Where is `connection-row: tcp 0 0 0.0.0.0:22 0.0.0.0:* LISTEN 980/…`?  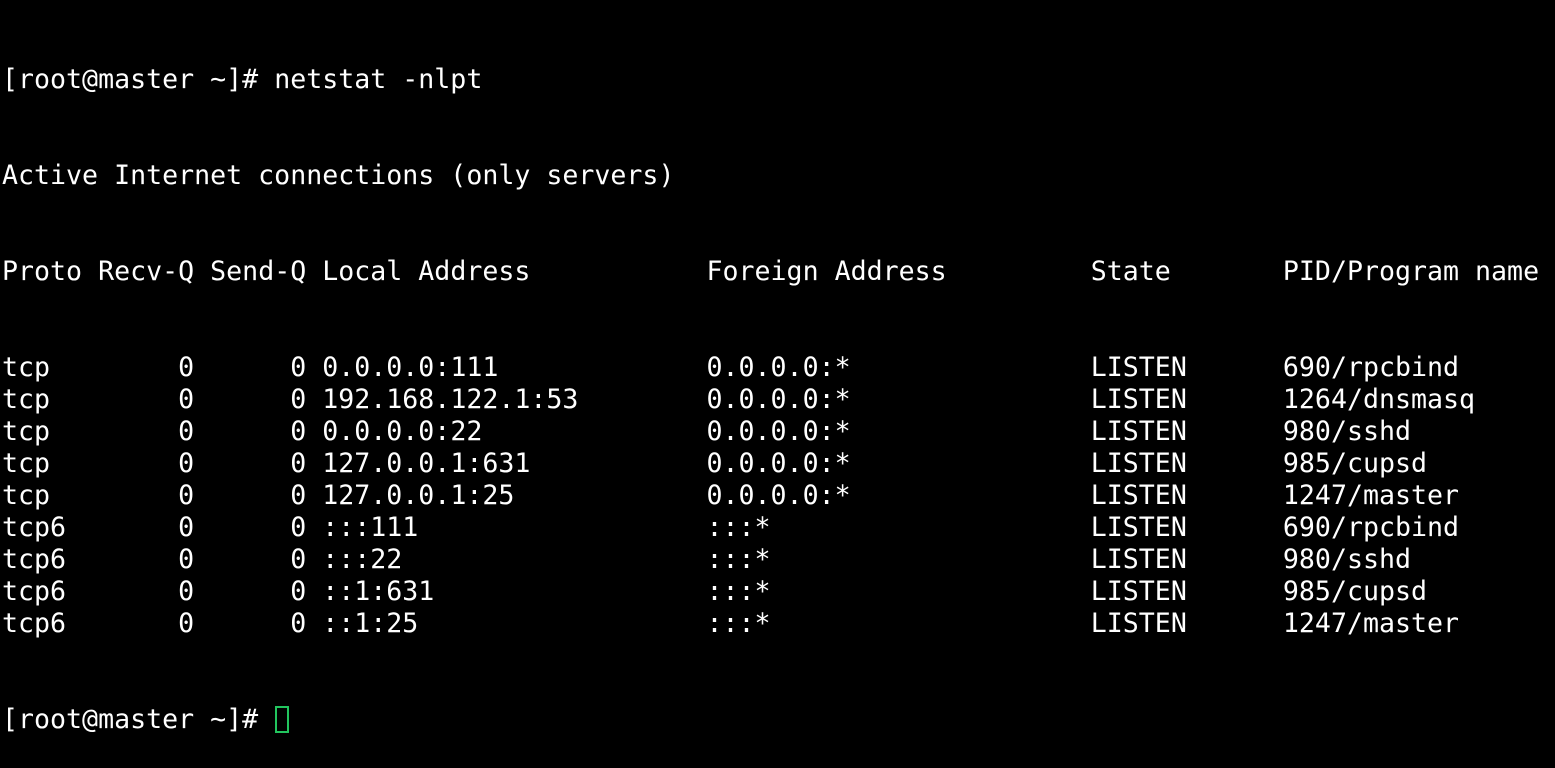 connection-row: tcp 0 0 0.0.0.0:22 0.0.0.0:* LISTEN 980/… is located at coordinates (778, 432).